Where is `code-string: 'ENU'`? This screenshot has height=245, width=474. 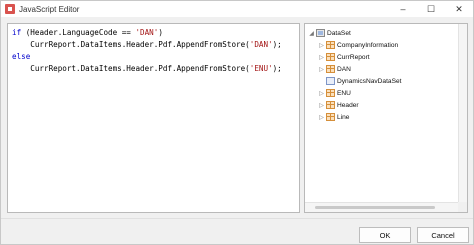 code-string: 'ENU' is located at coordinates (261, 68).